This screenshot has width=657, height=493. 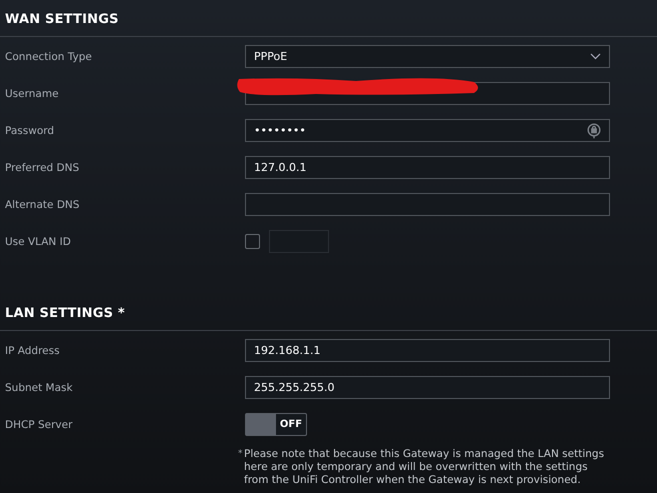 I want to click on input-field: 127.0.0.1, so click(x=427, y=167).